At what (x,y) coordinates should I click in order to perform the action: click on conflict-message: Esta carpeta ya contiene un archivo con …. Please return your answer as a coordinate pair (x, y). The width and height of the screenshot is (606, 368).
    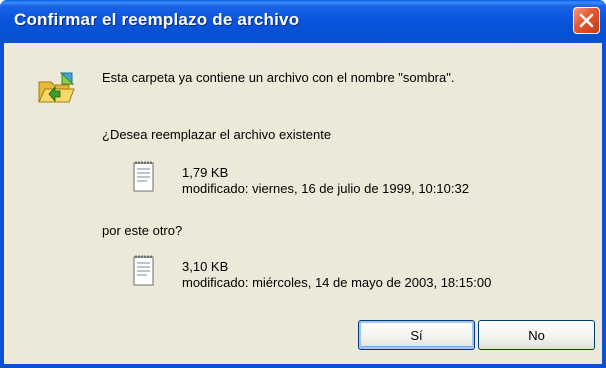
    Looking at the image, I should click on (278, 77).